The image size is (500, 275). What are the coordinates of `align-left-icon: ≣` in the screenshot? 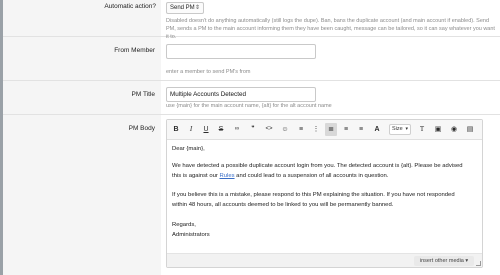 It's located at (331, 129).